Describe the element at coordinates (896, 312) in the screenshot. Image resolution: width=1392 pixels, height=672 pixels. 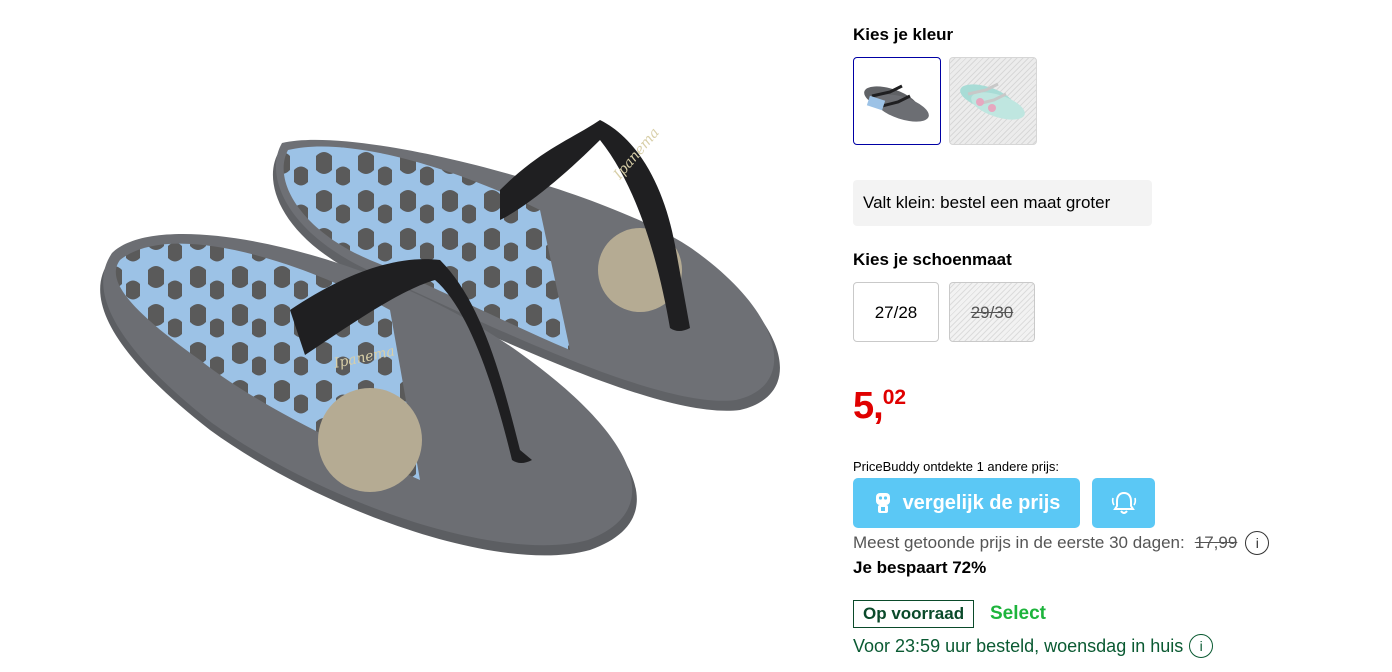
I see `size-option-27-28: 27/28` at that location.